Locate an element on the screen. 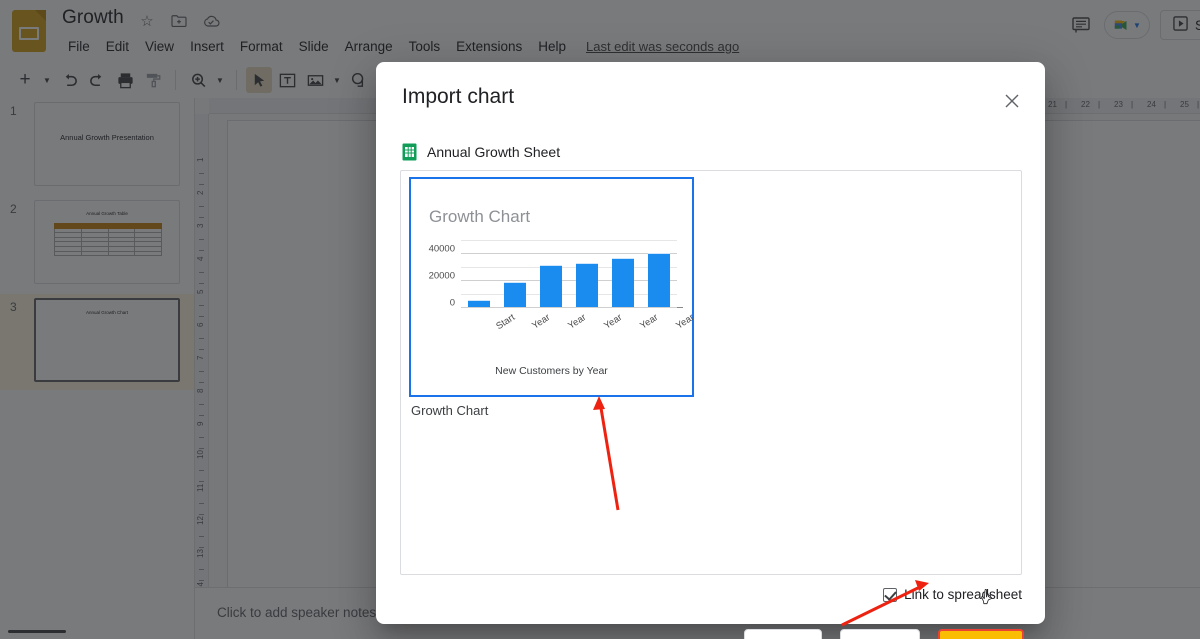 Image resolution: width=1200 pixels, height=639 pixels. link-to-spreadsheet-label: Link to spreadsheet is located at coordinates (963, 594).